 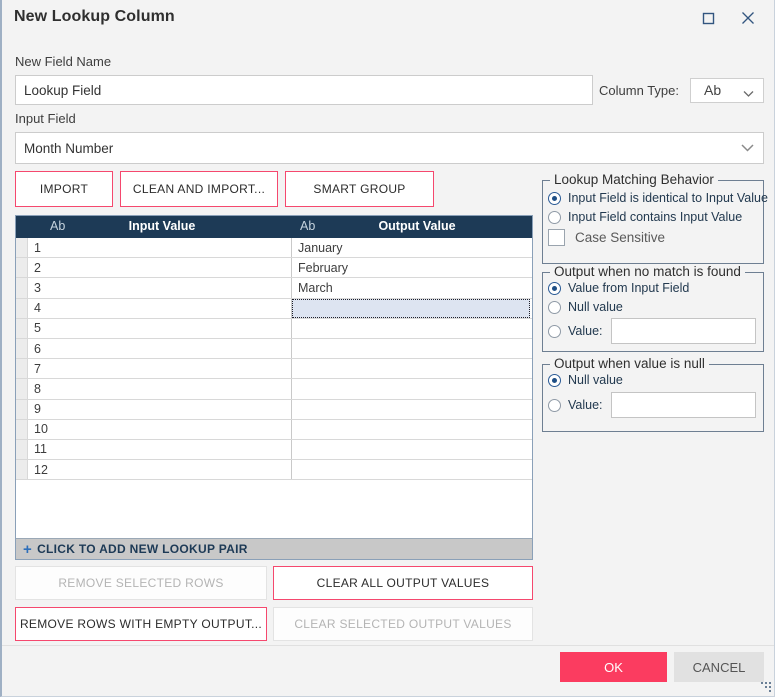 I want to click on cell-output-value: March, so click(x=412, y=288).